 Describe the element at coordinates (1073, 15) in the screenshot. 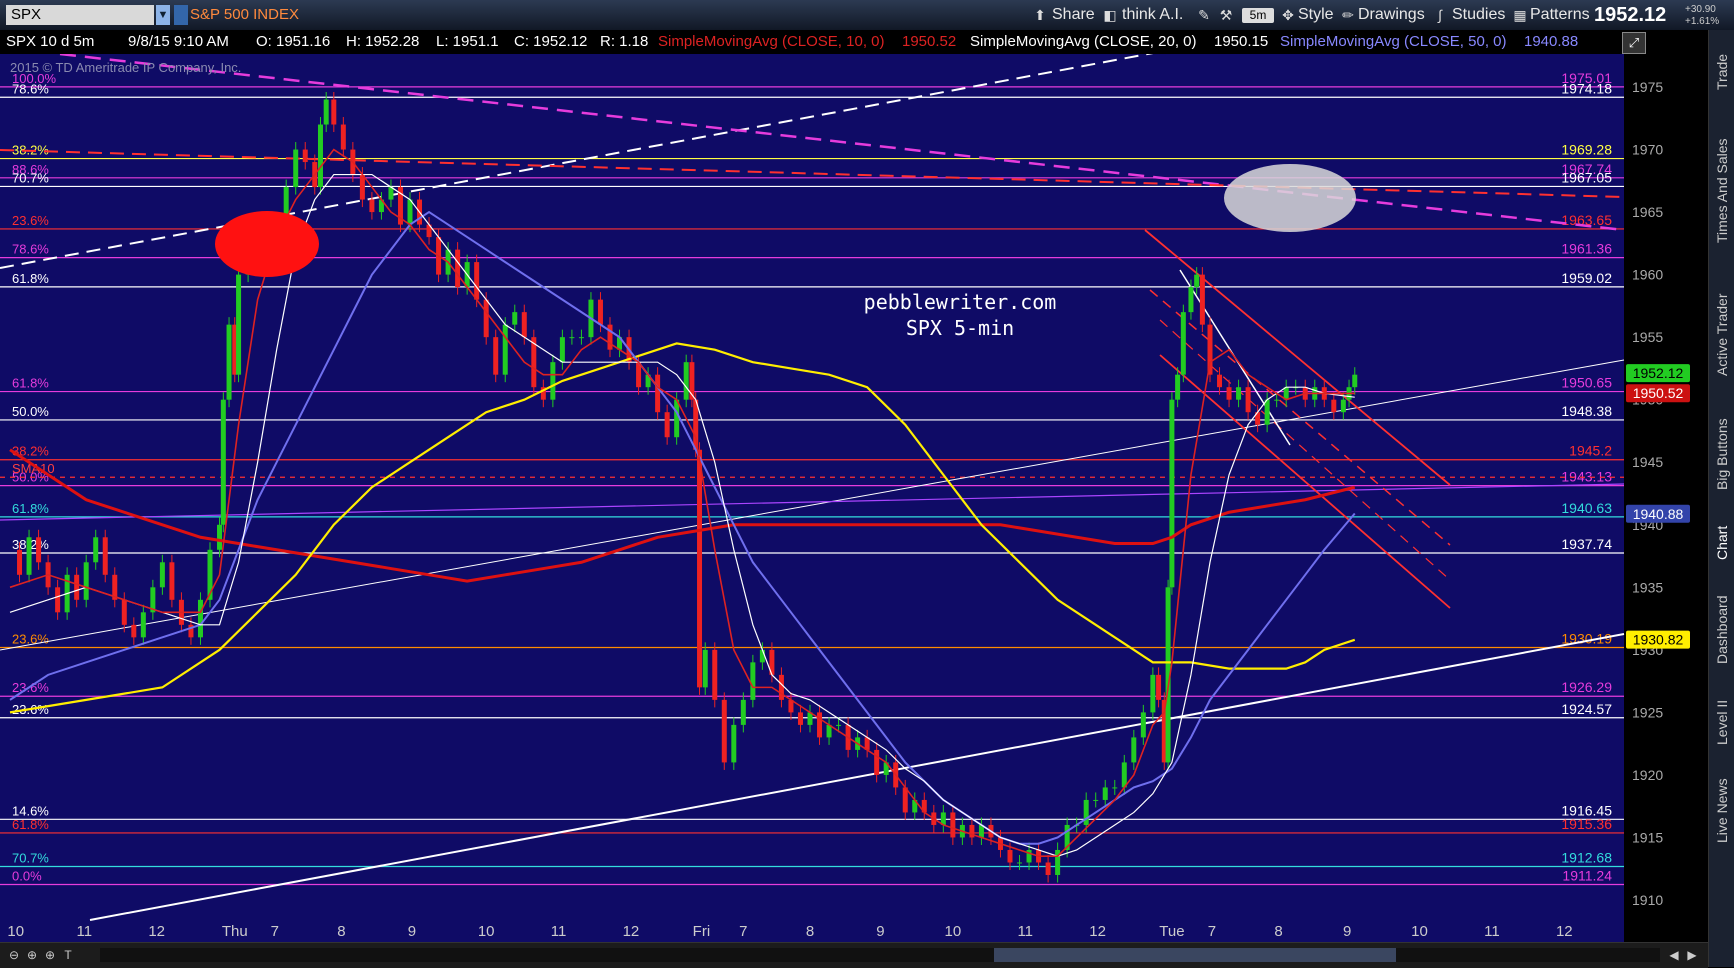

I see `share-button: Share` at that location.